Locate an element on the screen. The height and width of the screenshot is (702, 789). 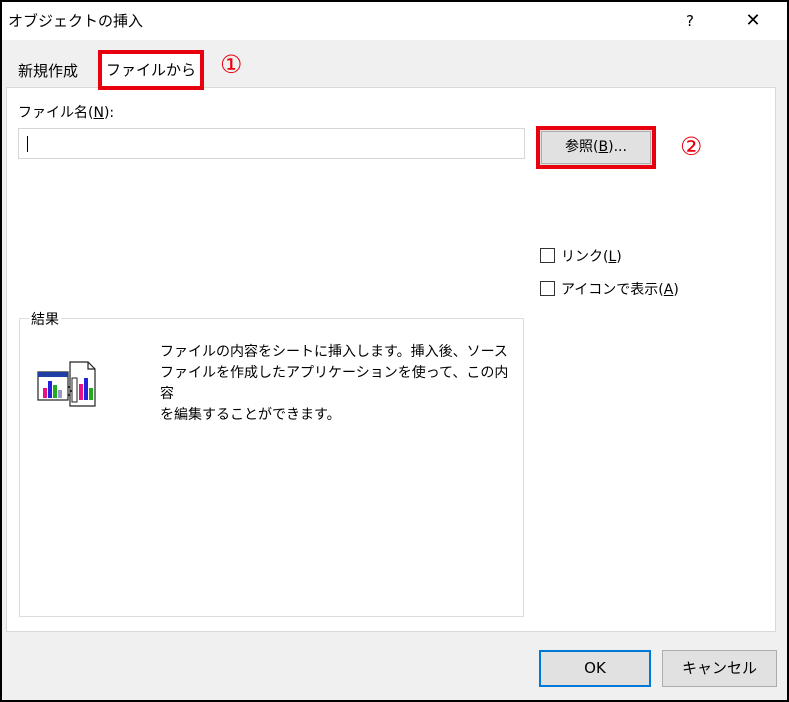
insert-file-object-icon is located at coordinates (66, 384).